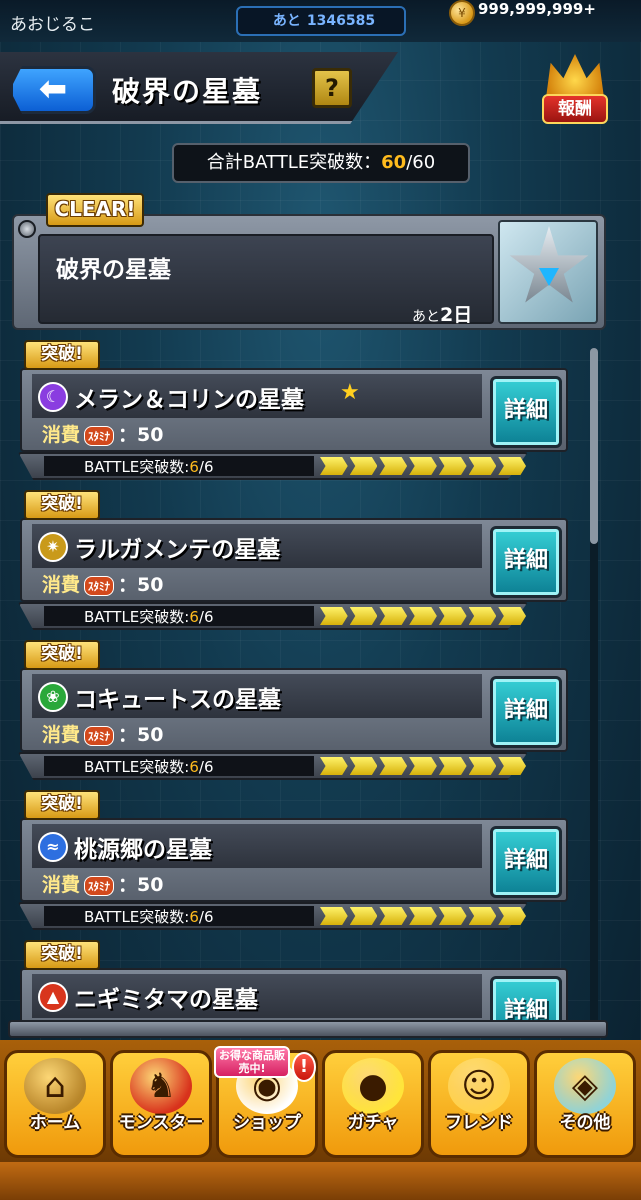  Describe the element at coordinates (537, 9) in the screenshot. I see `coin-count: 999,999,999+` at that location.